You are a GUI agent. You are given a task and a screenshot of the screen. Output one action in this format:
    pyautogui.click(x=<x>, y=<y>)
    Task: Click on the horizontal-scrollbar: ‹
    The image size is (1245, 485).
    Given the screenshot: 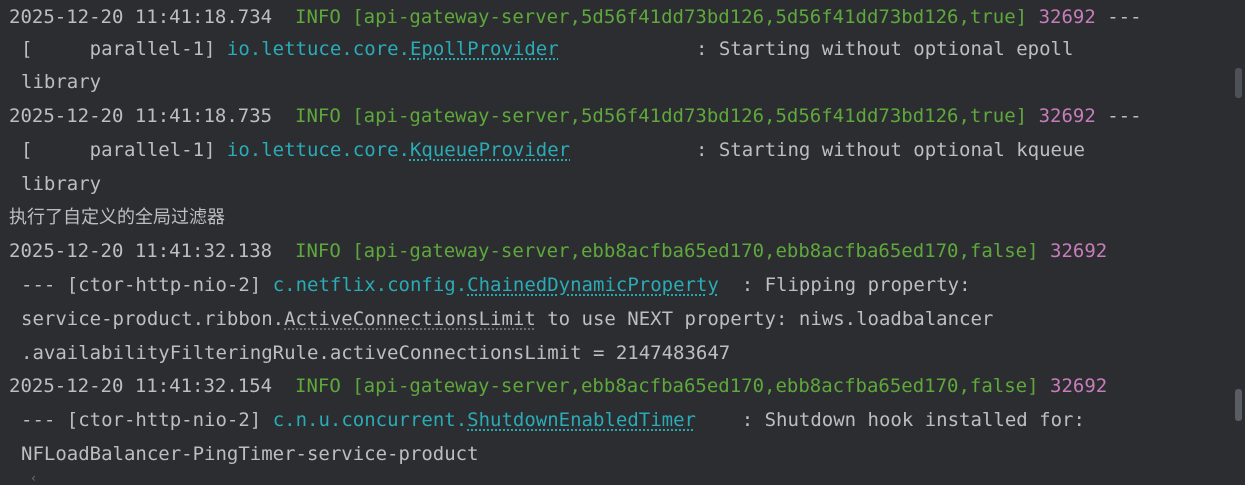 What is the action you would take?
    pyautogui.click(x=622, y=478)
    